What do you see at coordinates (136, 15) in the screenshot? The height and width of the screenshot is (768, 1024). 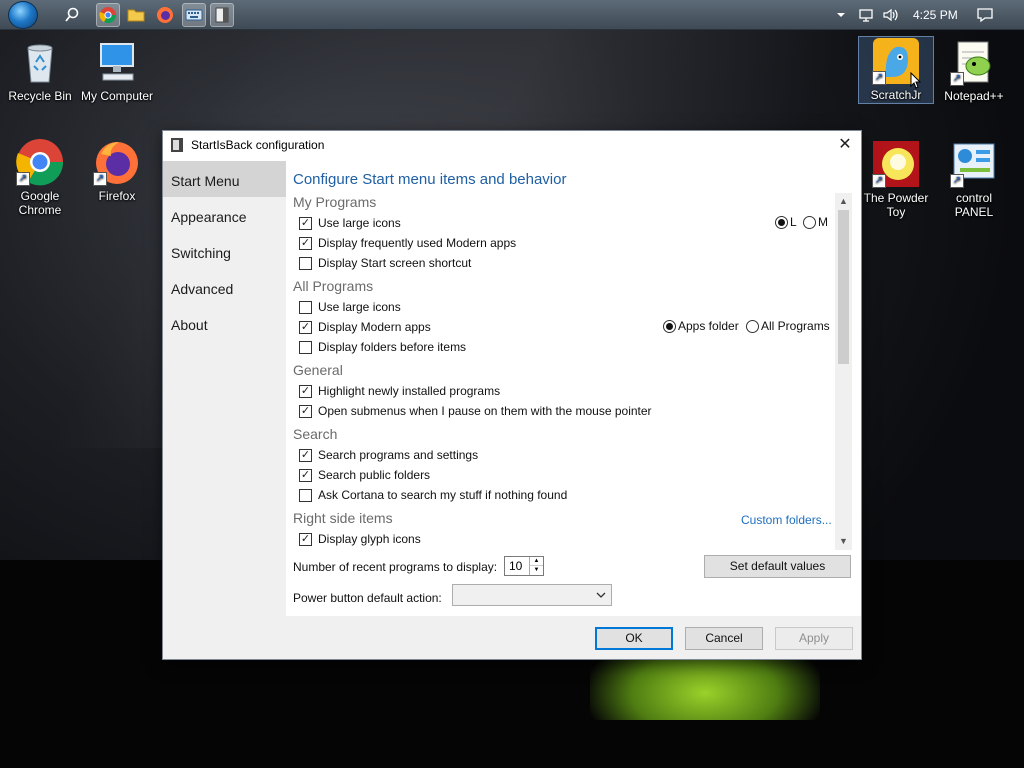 I see `folder-icon` at bounding box center [136, 15].